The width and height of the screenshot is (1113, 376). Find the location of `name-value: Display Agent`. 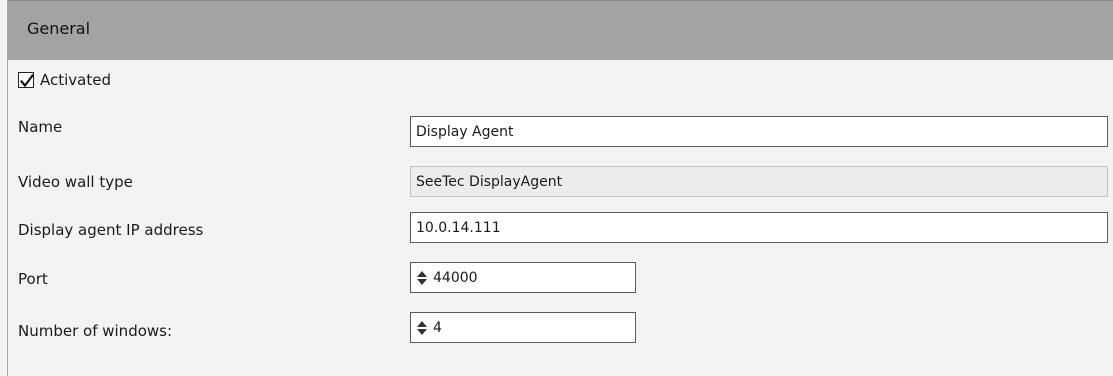

name-value: Display Agent is located at coordinates (465, 131).